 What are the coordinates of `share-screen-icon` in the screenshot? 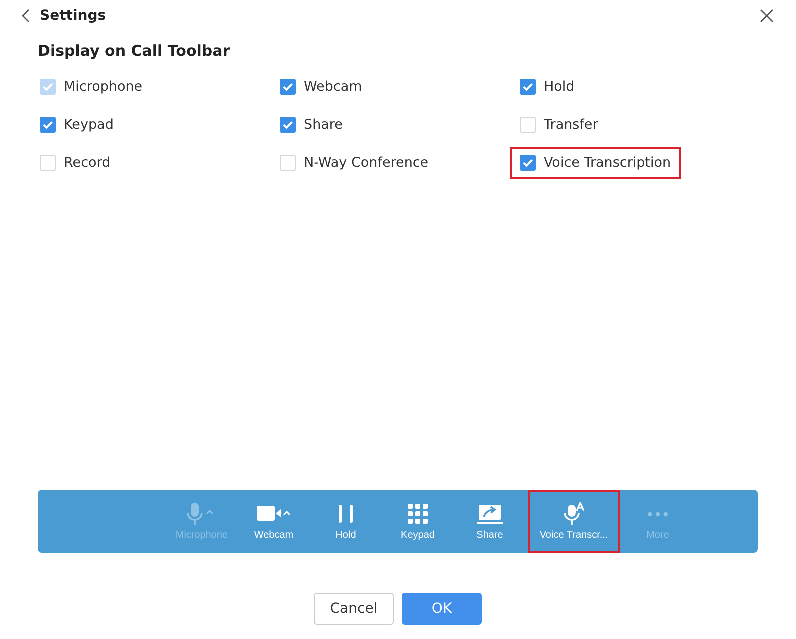 It's located at (490, 514).